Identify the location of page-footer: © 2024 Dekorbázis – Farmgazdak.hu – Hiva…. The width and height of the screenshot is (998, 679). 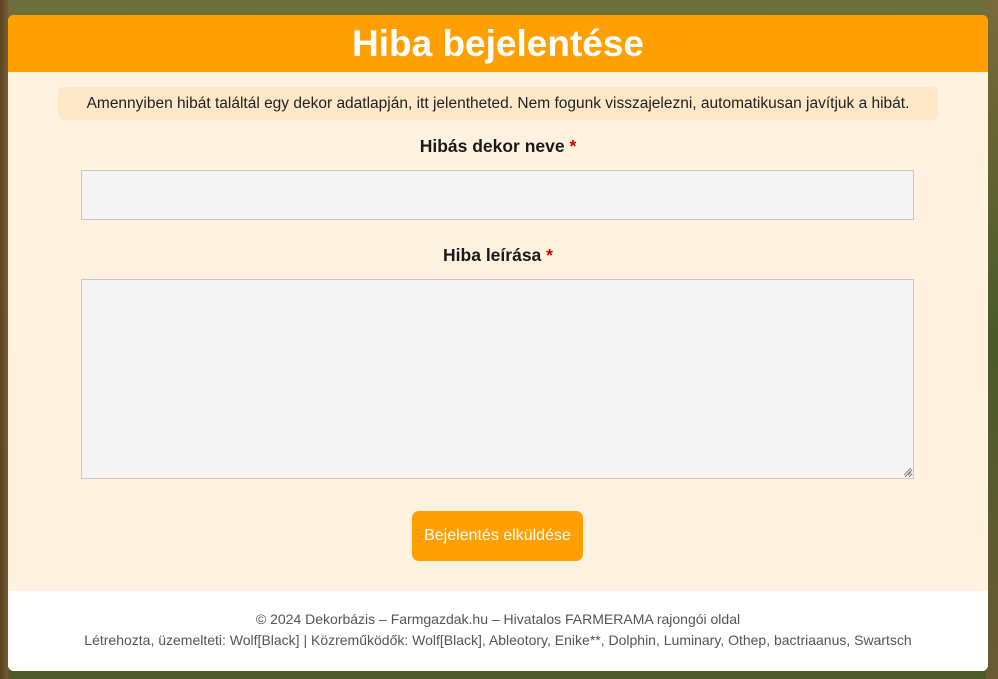
(498, 631).